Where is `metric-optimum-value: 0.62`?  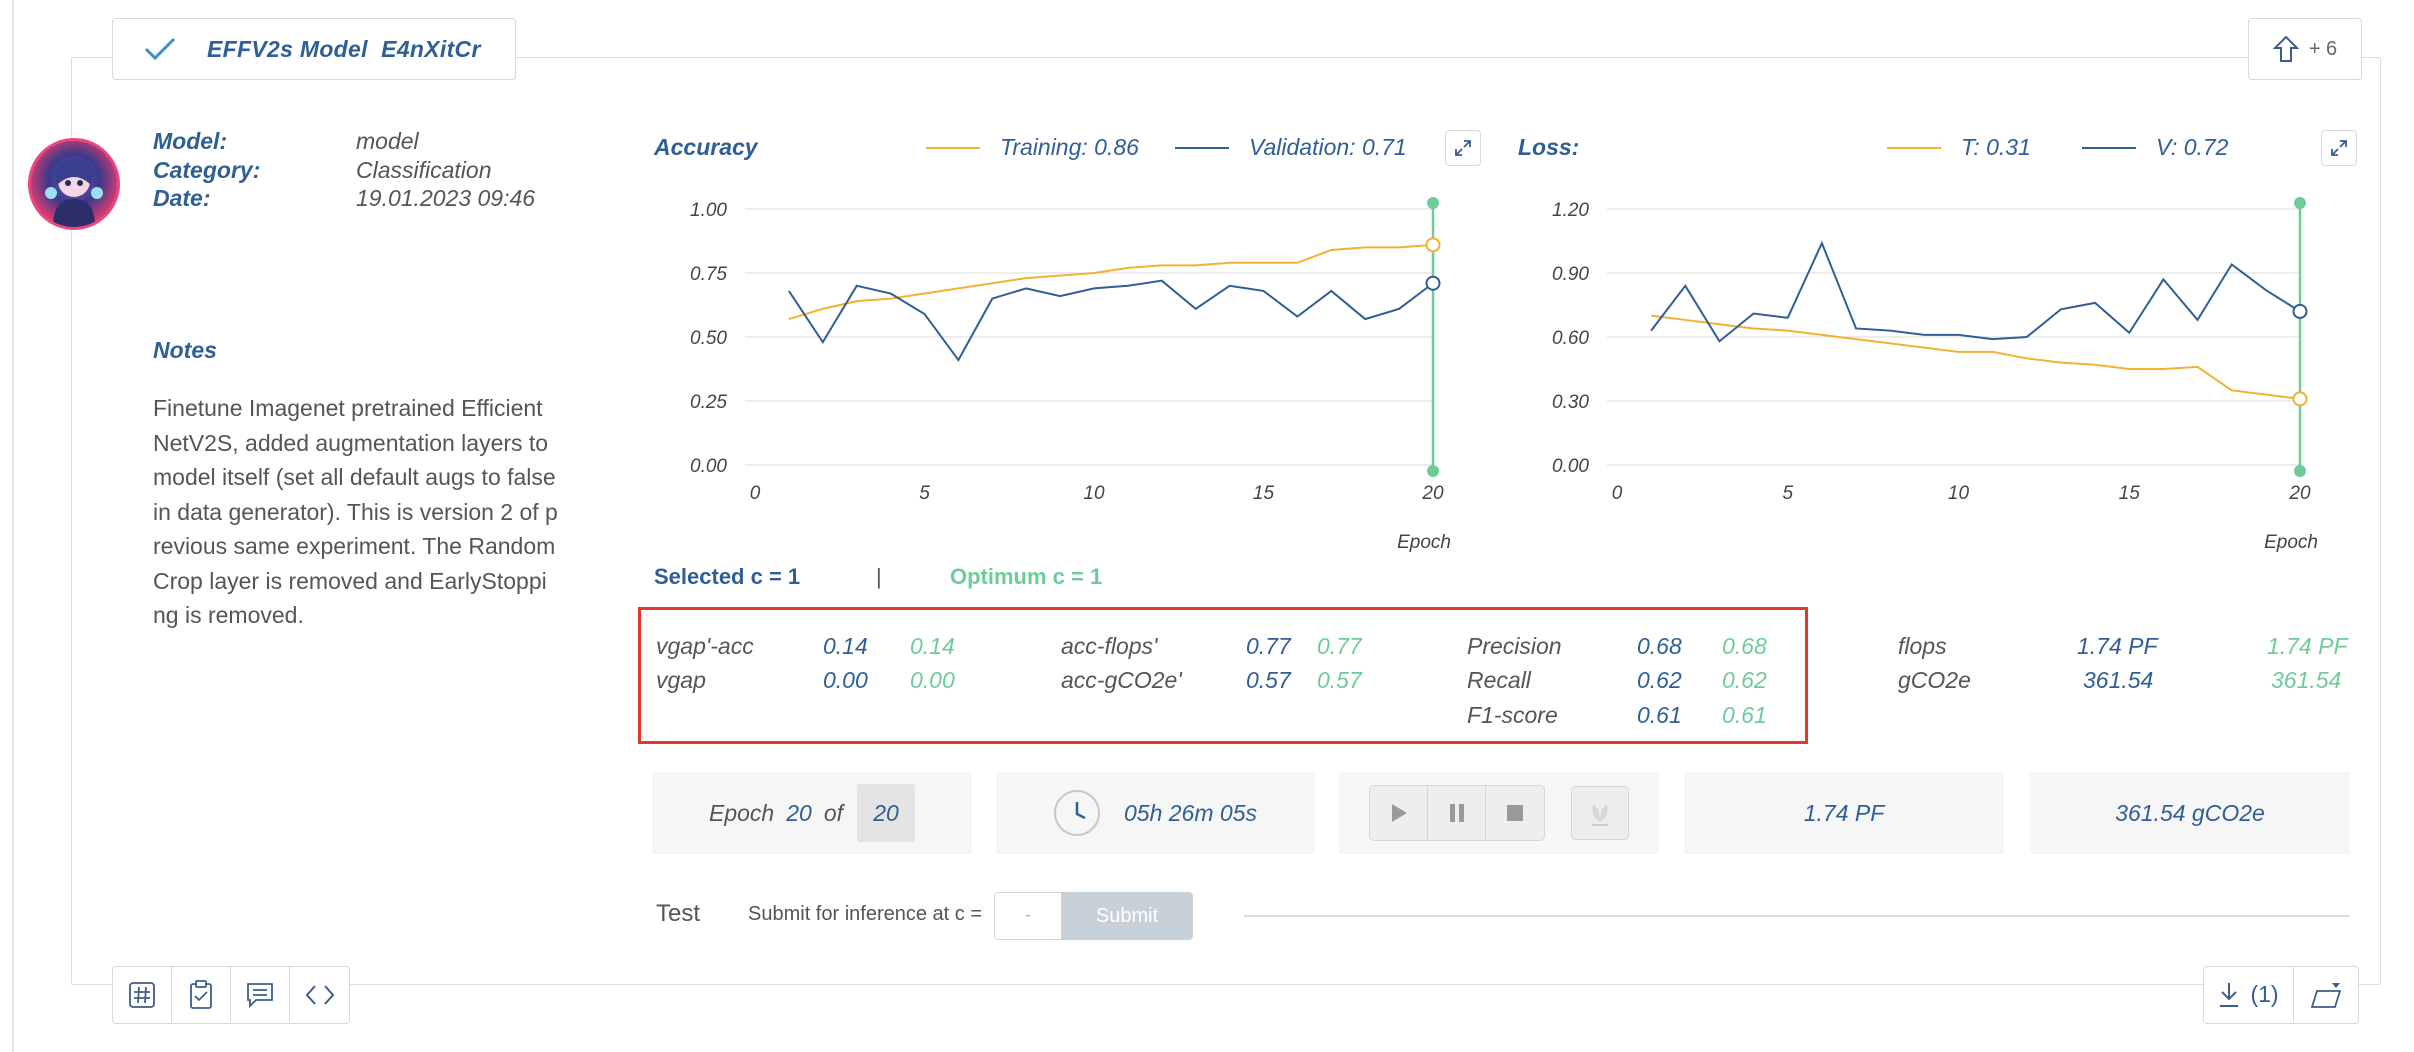 metric-optimum-value: 0.62 is located at coordinates (1744, 680).